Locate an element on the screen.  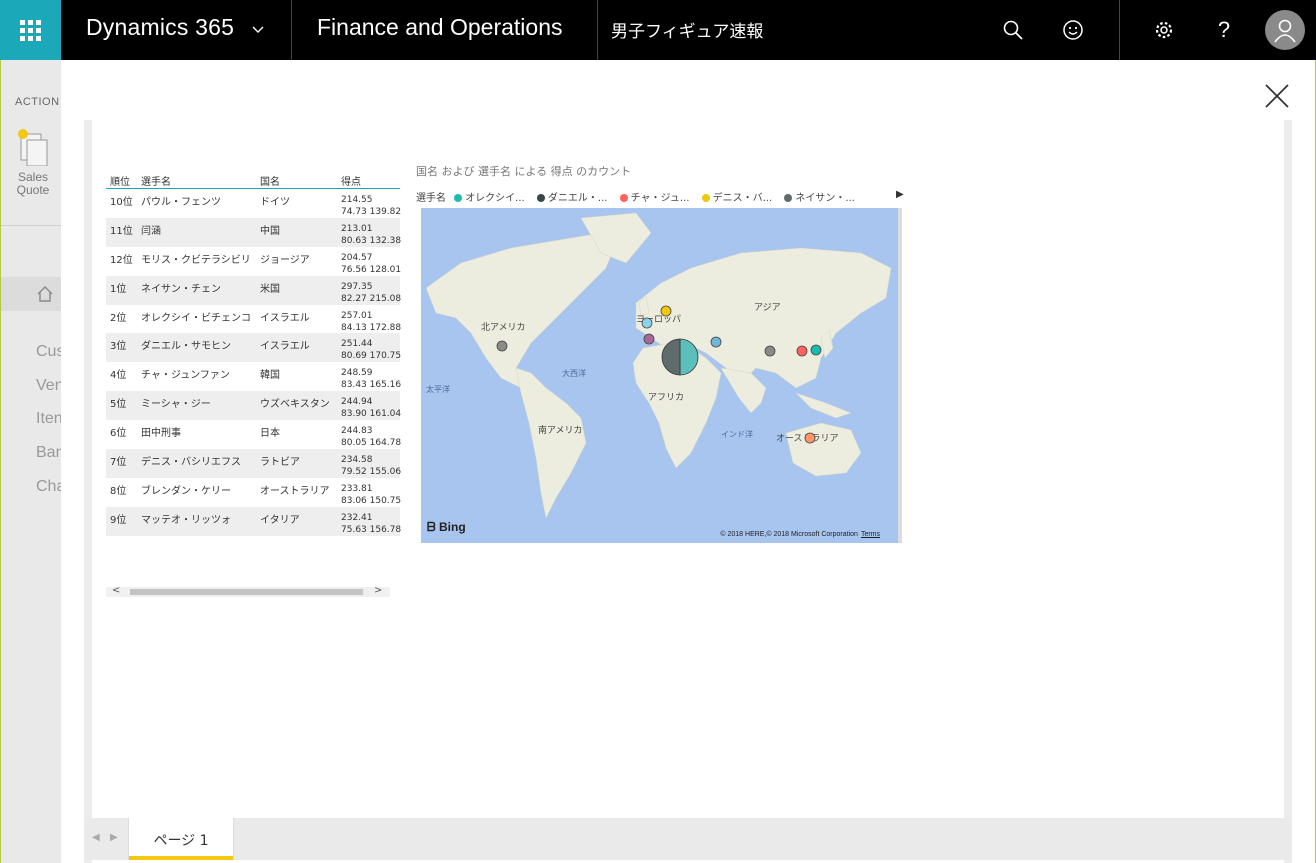
india-landmass is located at coordinates (743, 390).